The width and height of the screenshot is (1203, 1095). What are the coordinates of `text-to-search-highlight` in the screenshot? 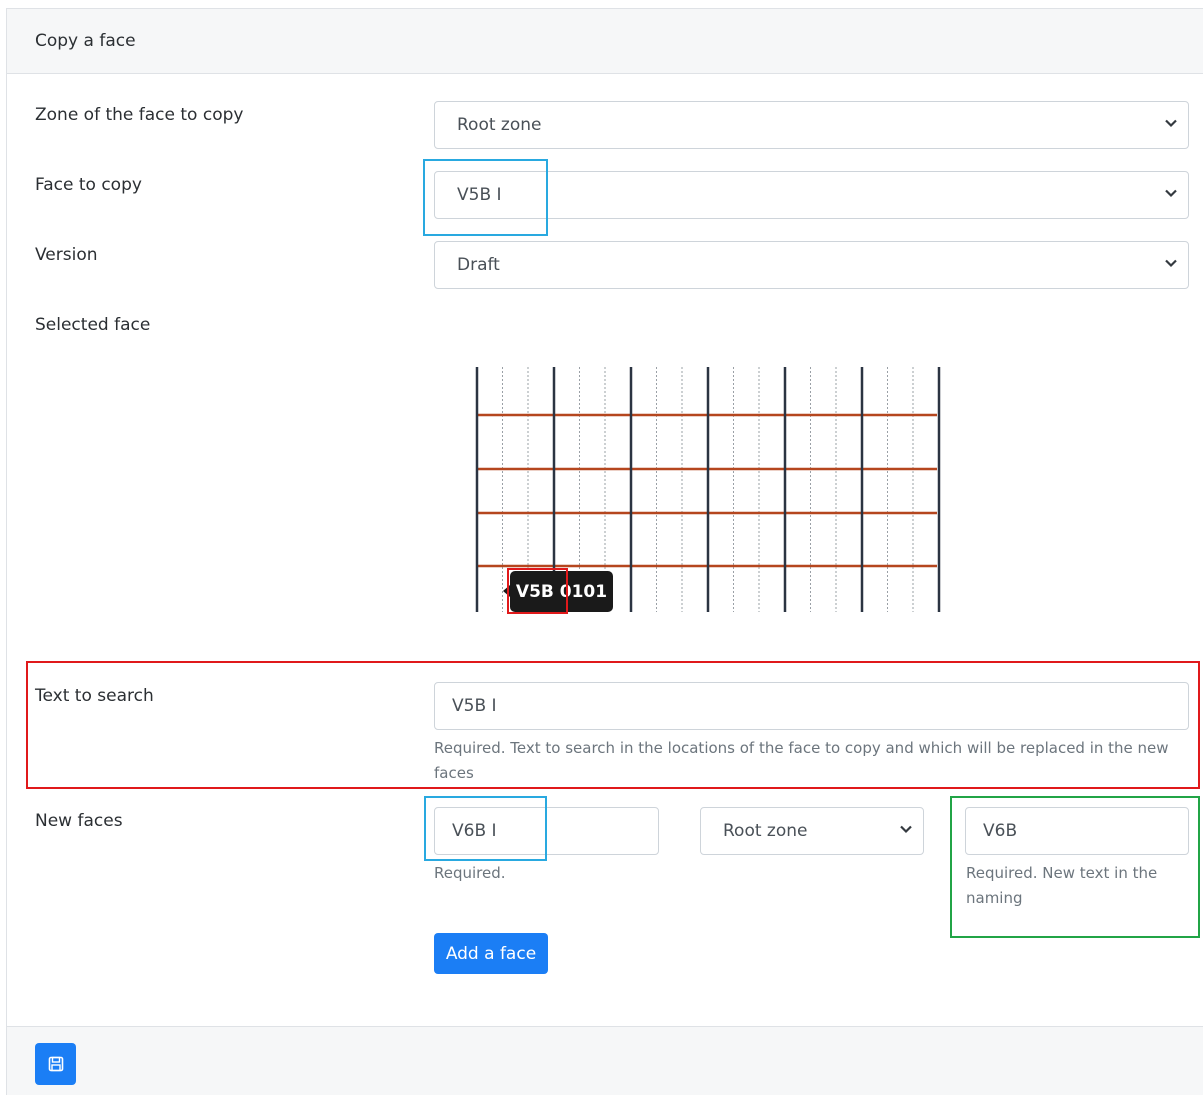 It's located at (613, 725).